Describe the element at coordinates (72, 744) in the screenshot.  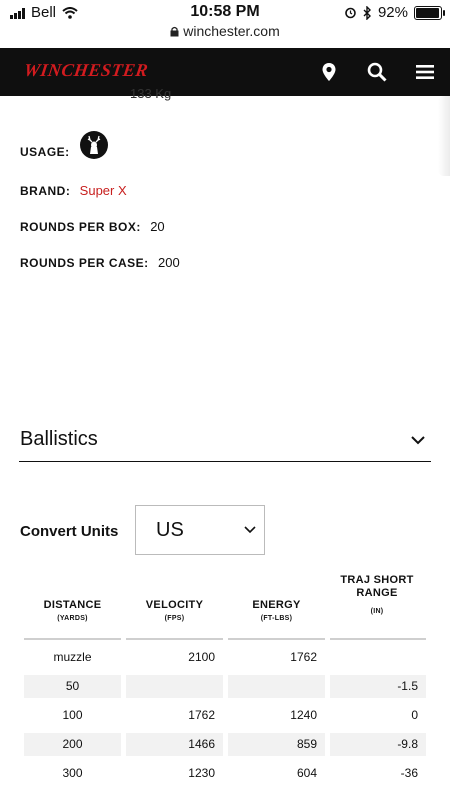
I see `table-cell: 200` at that location.